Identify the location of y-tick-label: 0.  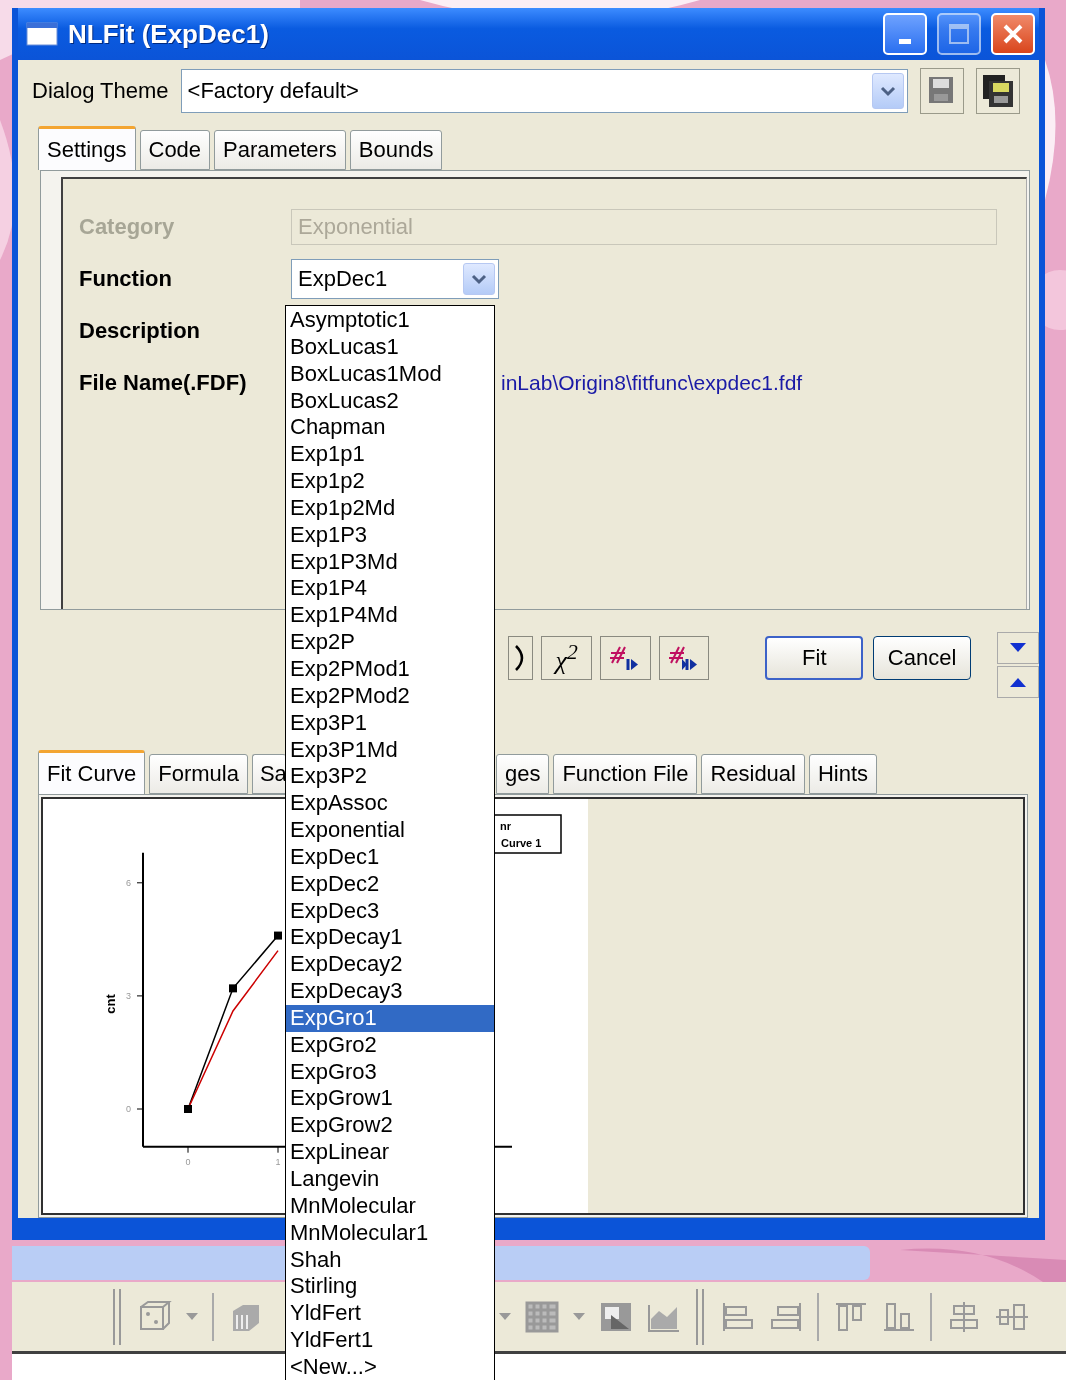
(128, 1109).